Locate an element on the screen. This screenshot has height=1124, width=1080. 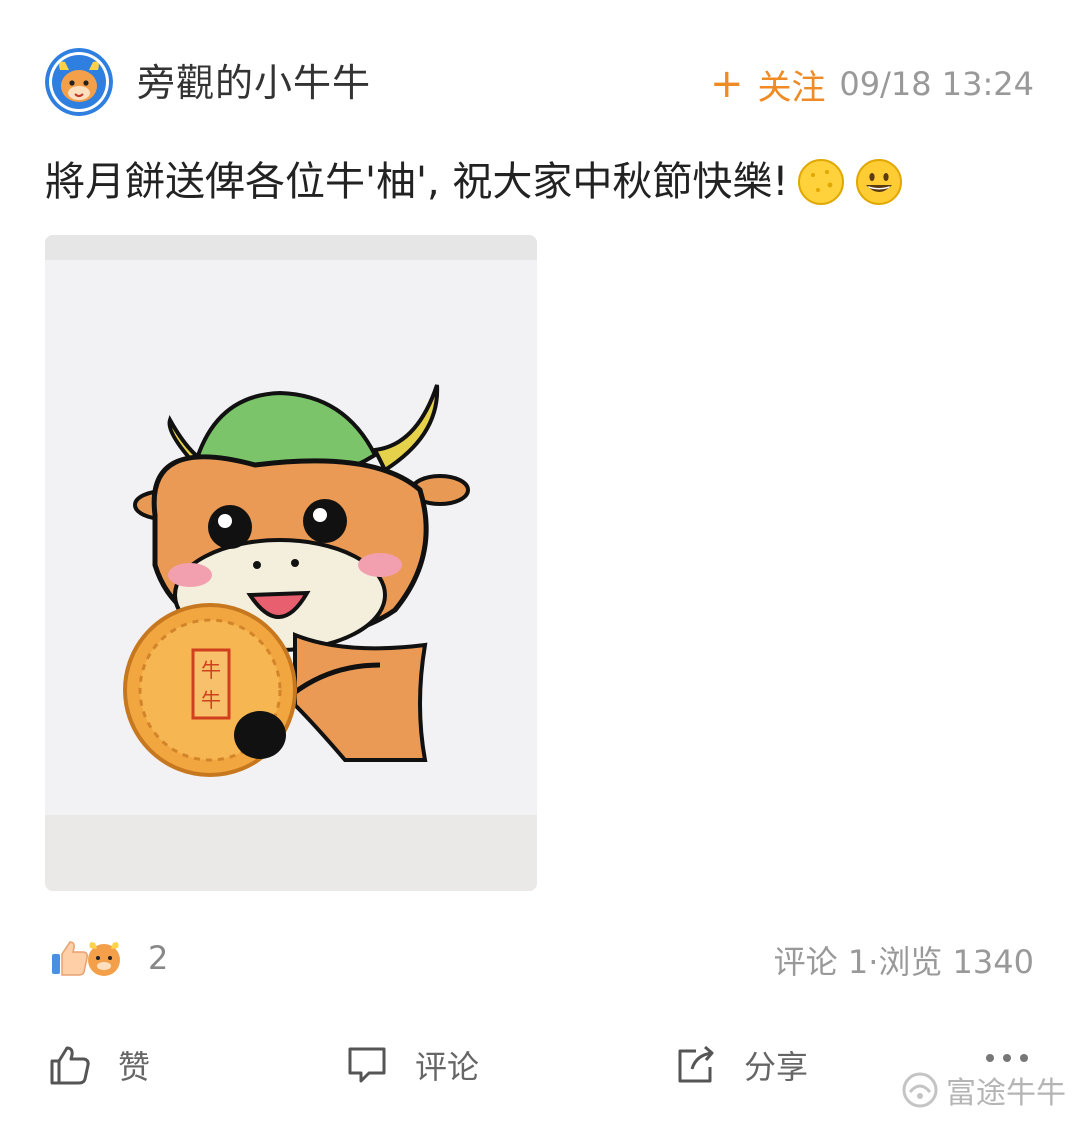
watermark-text: 富途牛牛 is located at coordinates (1006, 1093).